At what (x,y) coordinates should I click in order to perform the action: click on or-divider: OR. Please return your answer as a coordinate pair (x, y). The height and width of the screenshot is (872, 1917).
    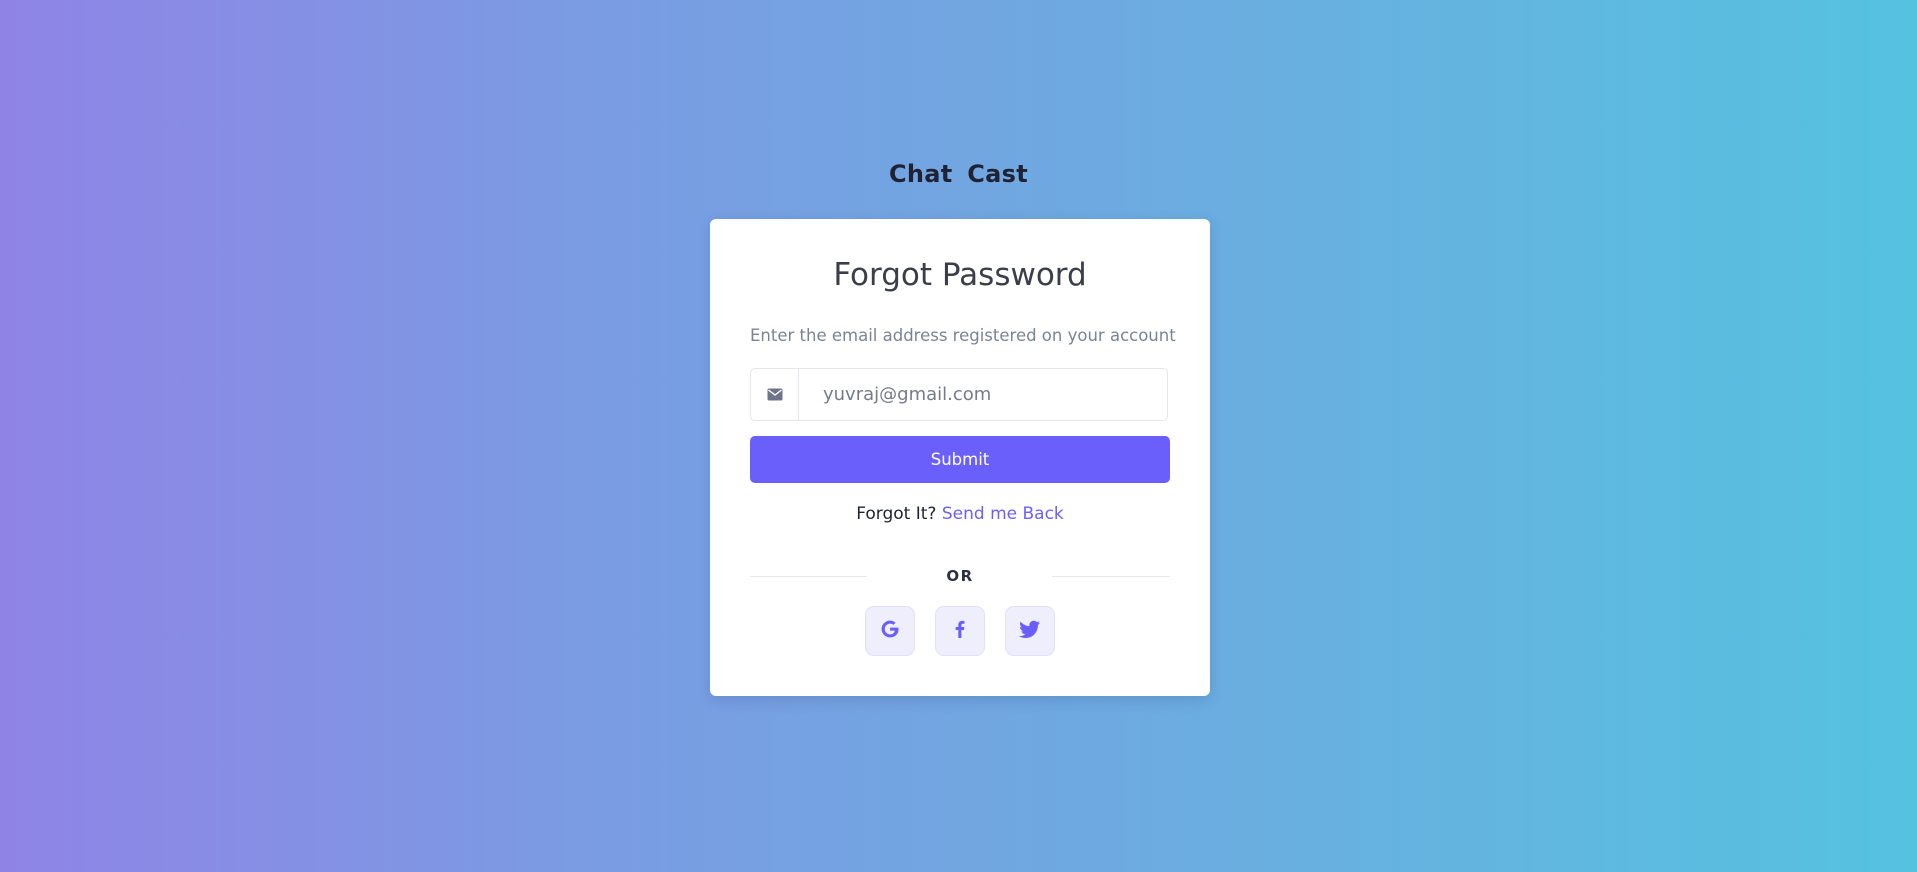
    Looking at the image, I should click on (960, 577).